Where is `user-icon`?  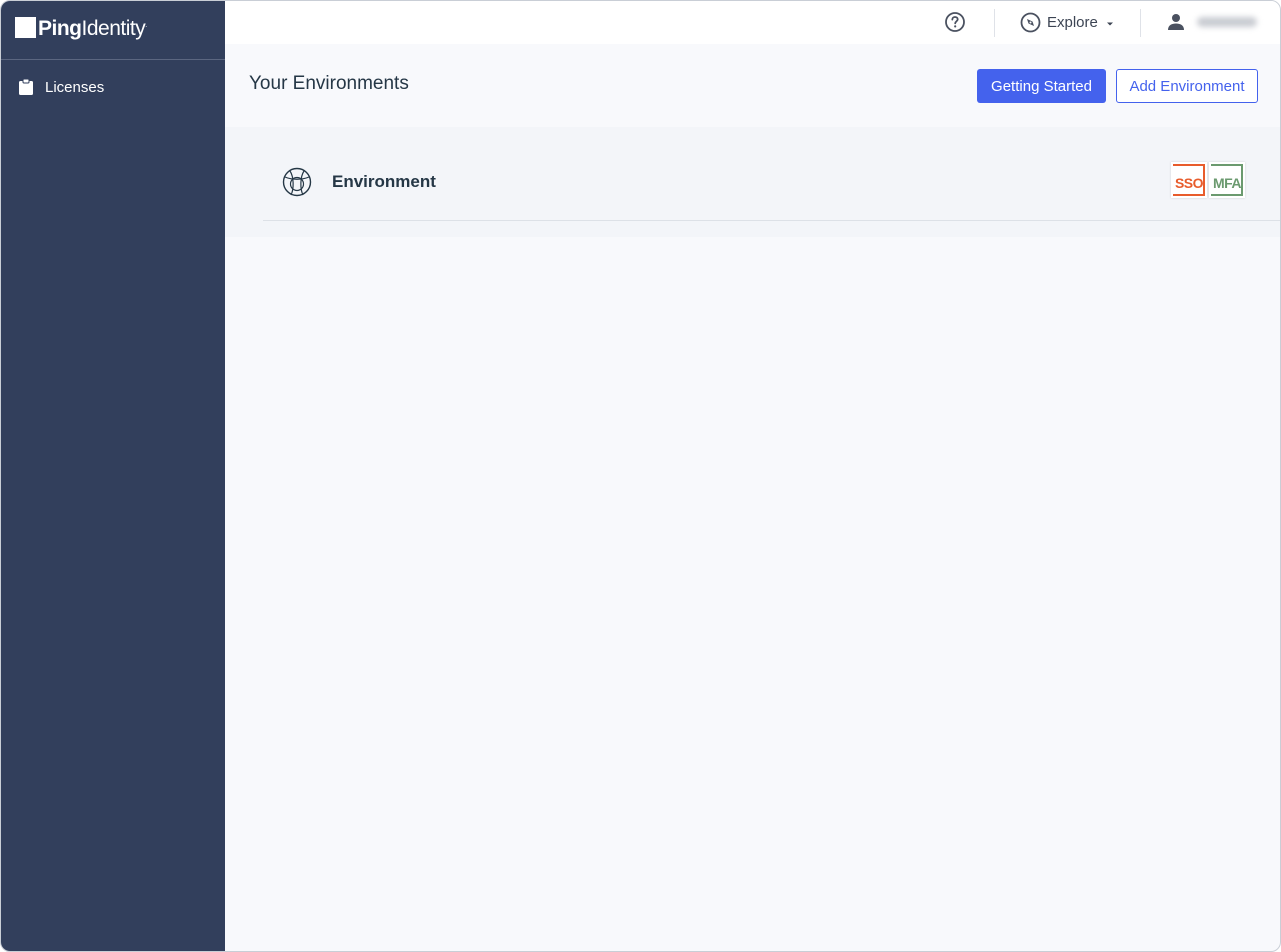 user-icon is located at coordinates (1176, 22).